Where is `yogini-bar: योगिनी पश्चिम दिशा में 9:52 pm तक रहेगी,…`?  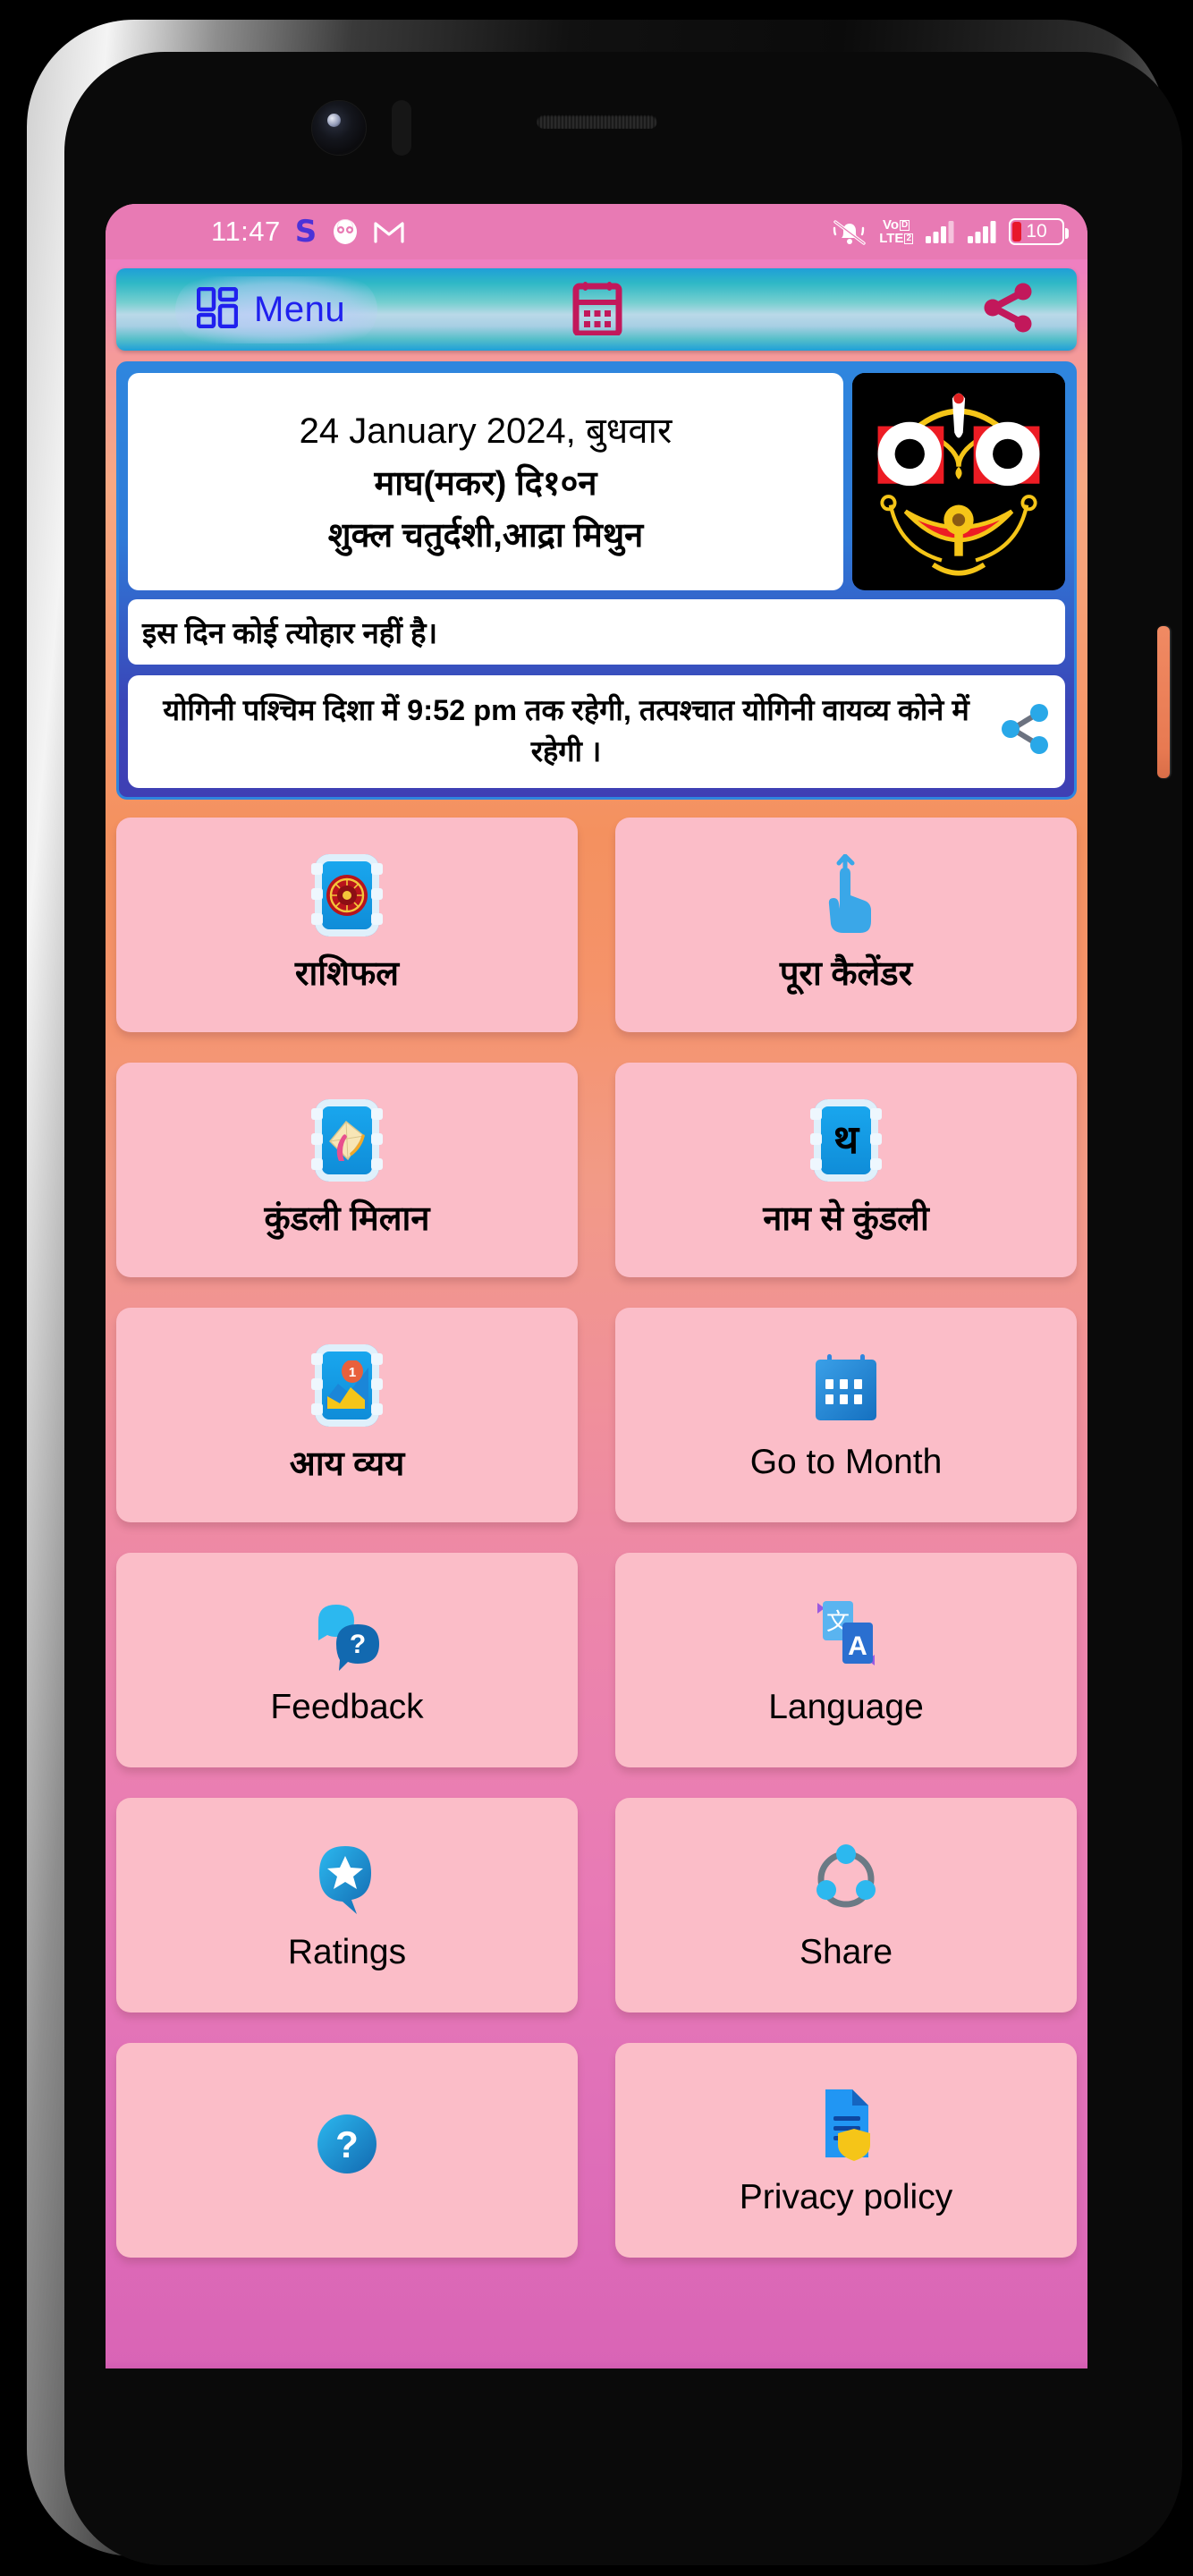 yogini-bar: योगिनी पश्चिम दिशा में 9:52 pm तक रहेगी,… is located at coordinates (596, 732).